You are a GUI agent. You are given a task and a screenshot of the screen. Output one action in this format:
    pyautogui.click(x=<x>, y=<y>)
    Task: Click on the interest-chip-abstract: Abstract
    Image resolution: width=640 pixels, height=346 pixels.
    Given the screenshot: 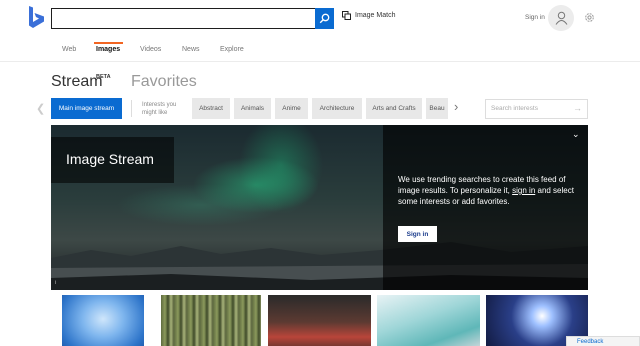 What is the action you would take?
    pyautogui.click(x=211, y=108)
    